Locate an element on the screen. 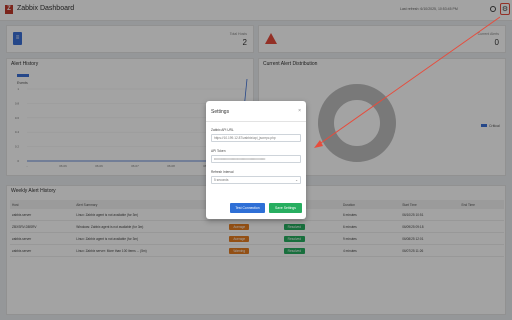 This screenshot has width=512, height=320. annotation-arrow-line is located at coordinates (409, 81).